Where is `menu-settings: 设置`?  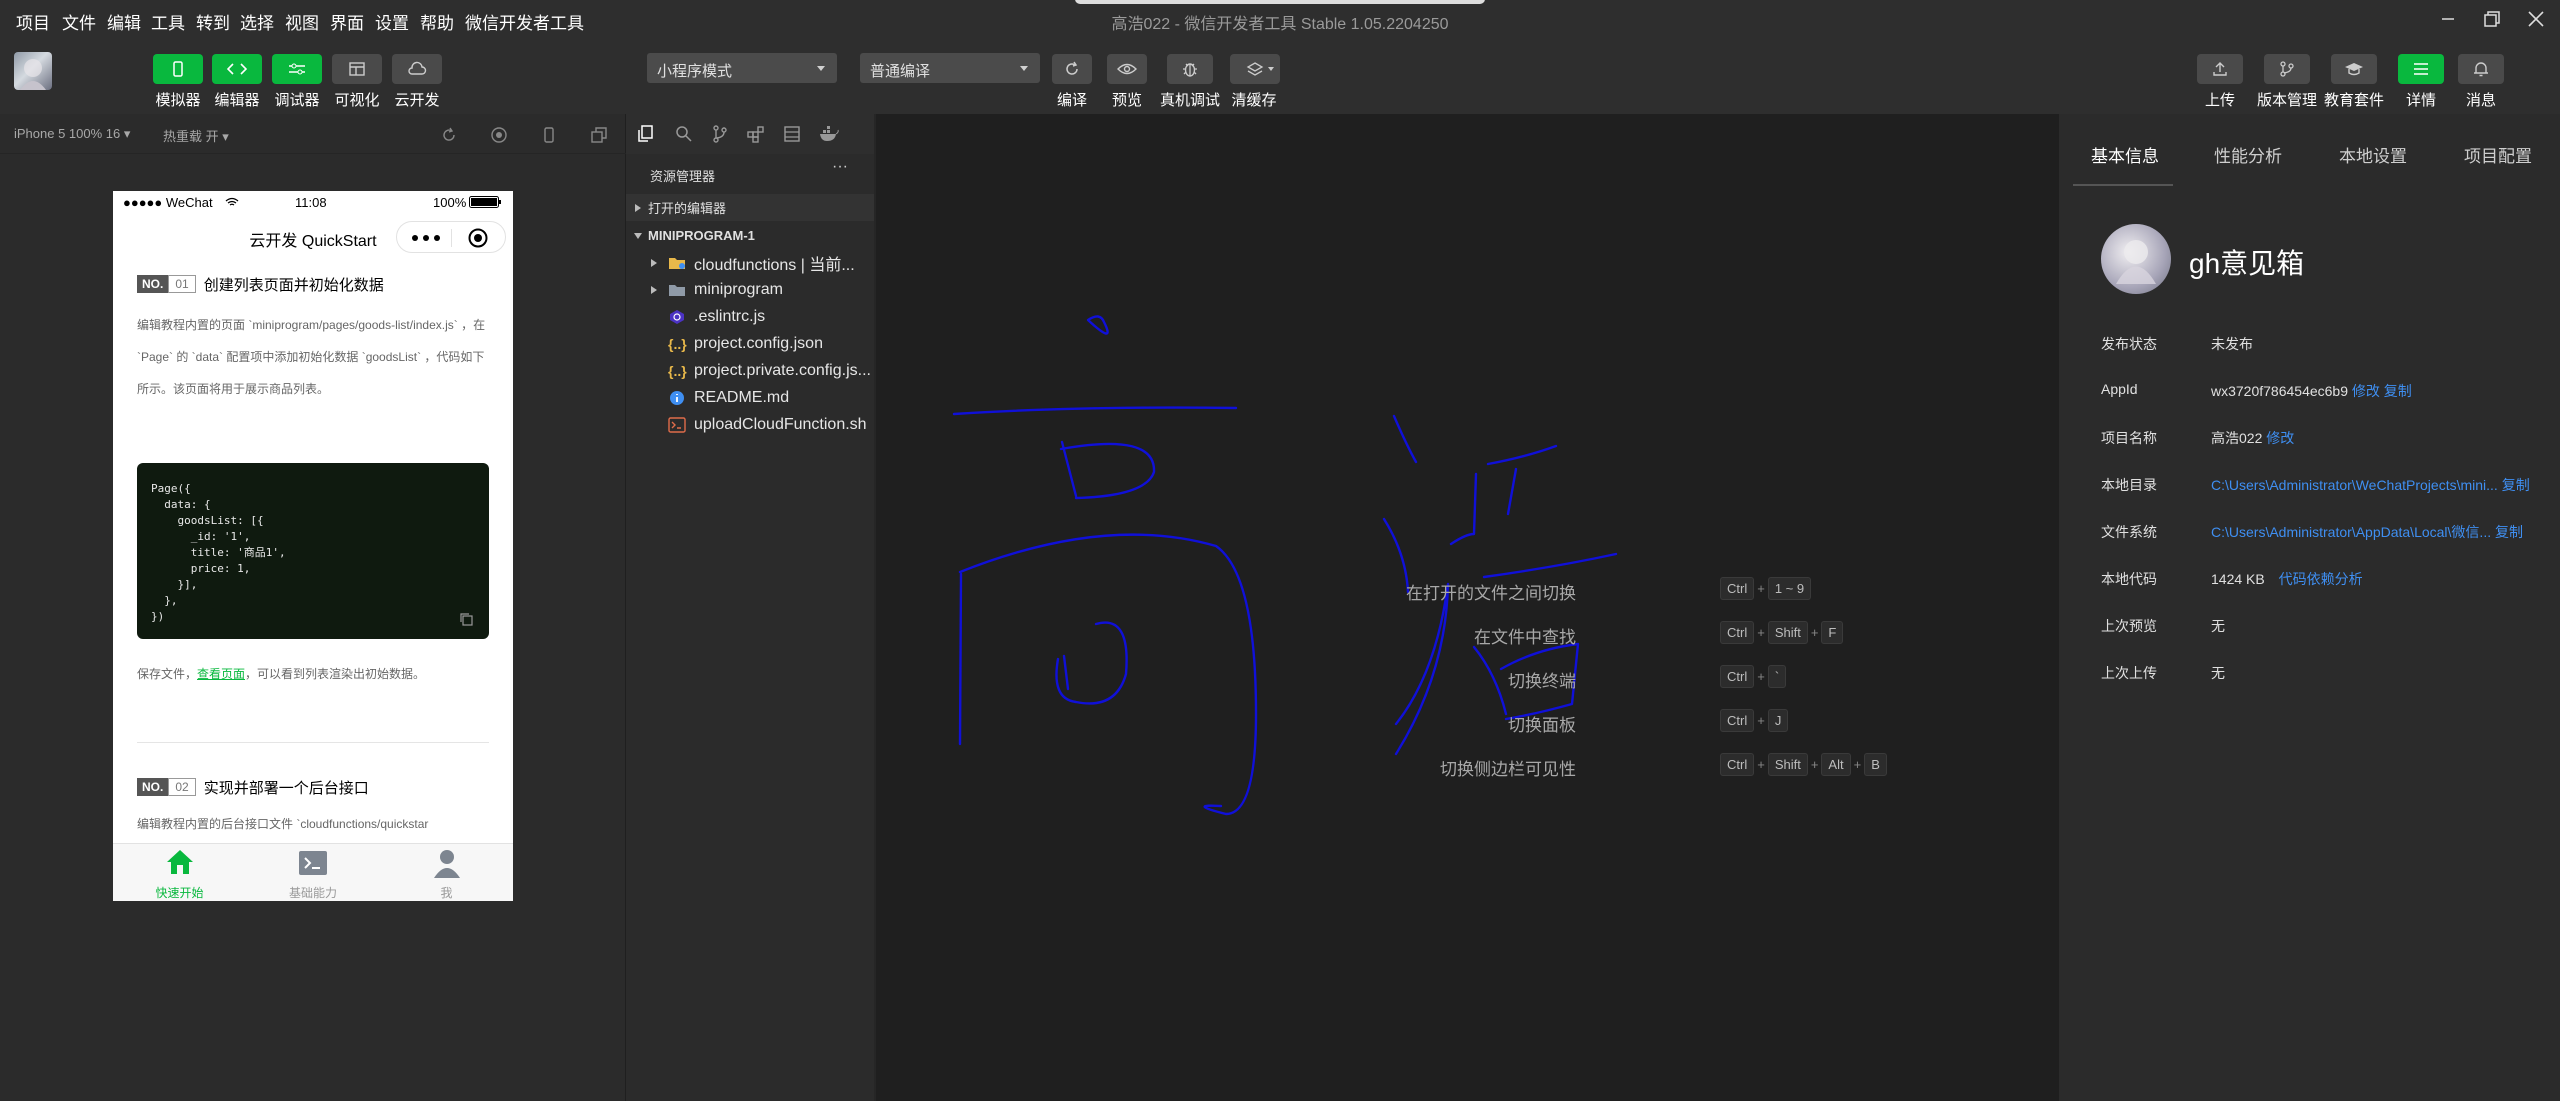
menu-settings: 设置 is located at coordinates (392, 21).